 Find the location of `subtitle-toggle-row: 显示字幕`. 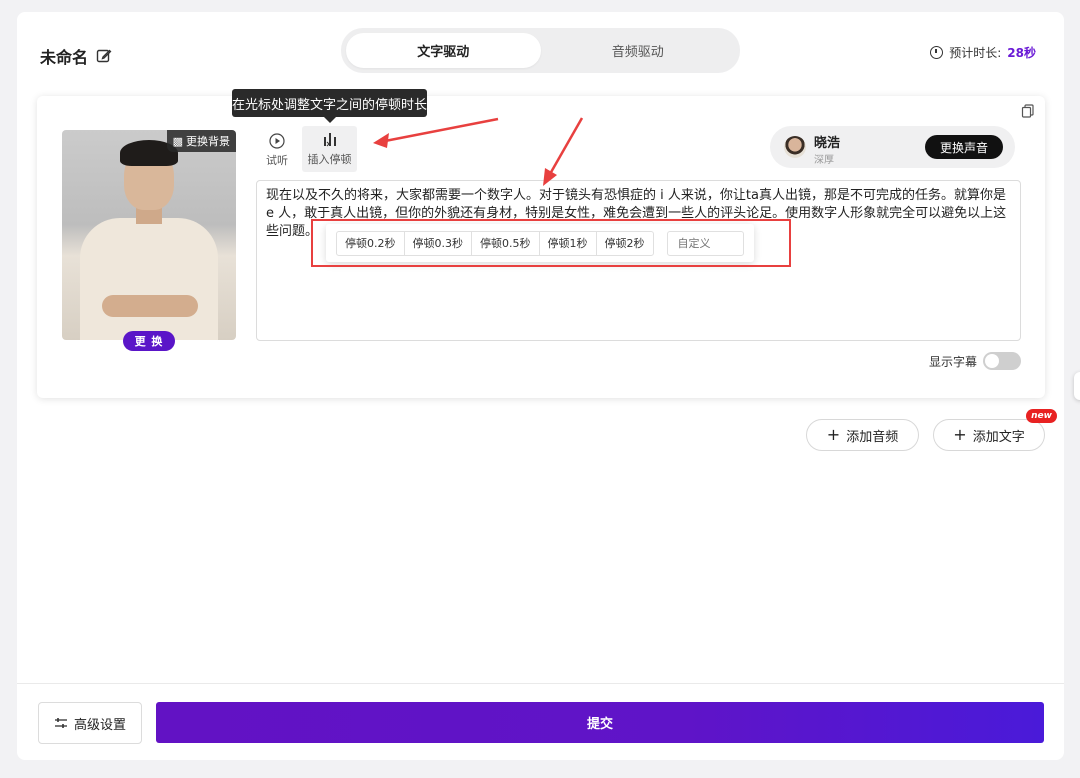

subtitle-toggle-row: 显示字幕 is located at coordinates (975, 361).